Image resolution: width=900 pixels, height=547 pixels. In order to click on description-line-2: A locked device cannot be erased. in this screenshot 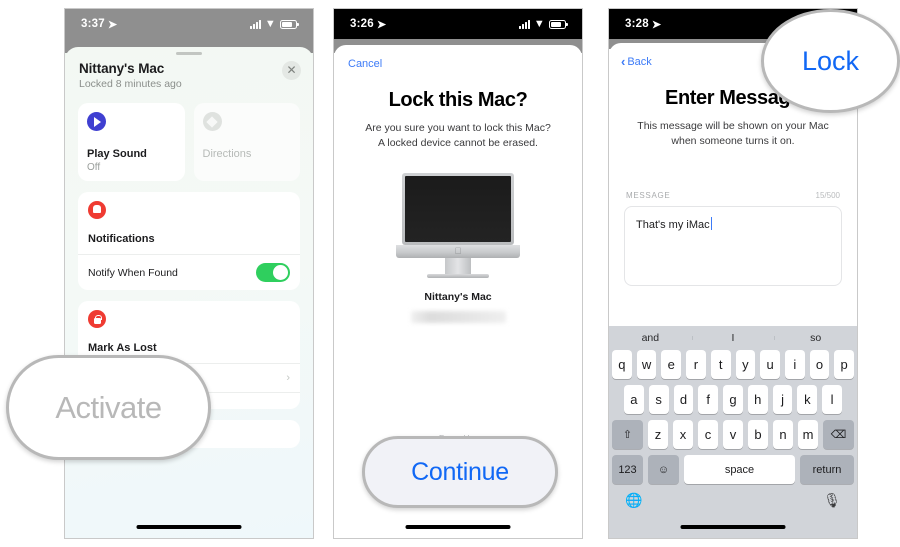, I will do `click(458, 143)`.